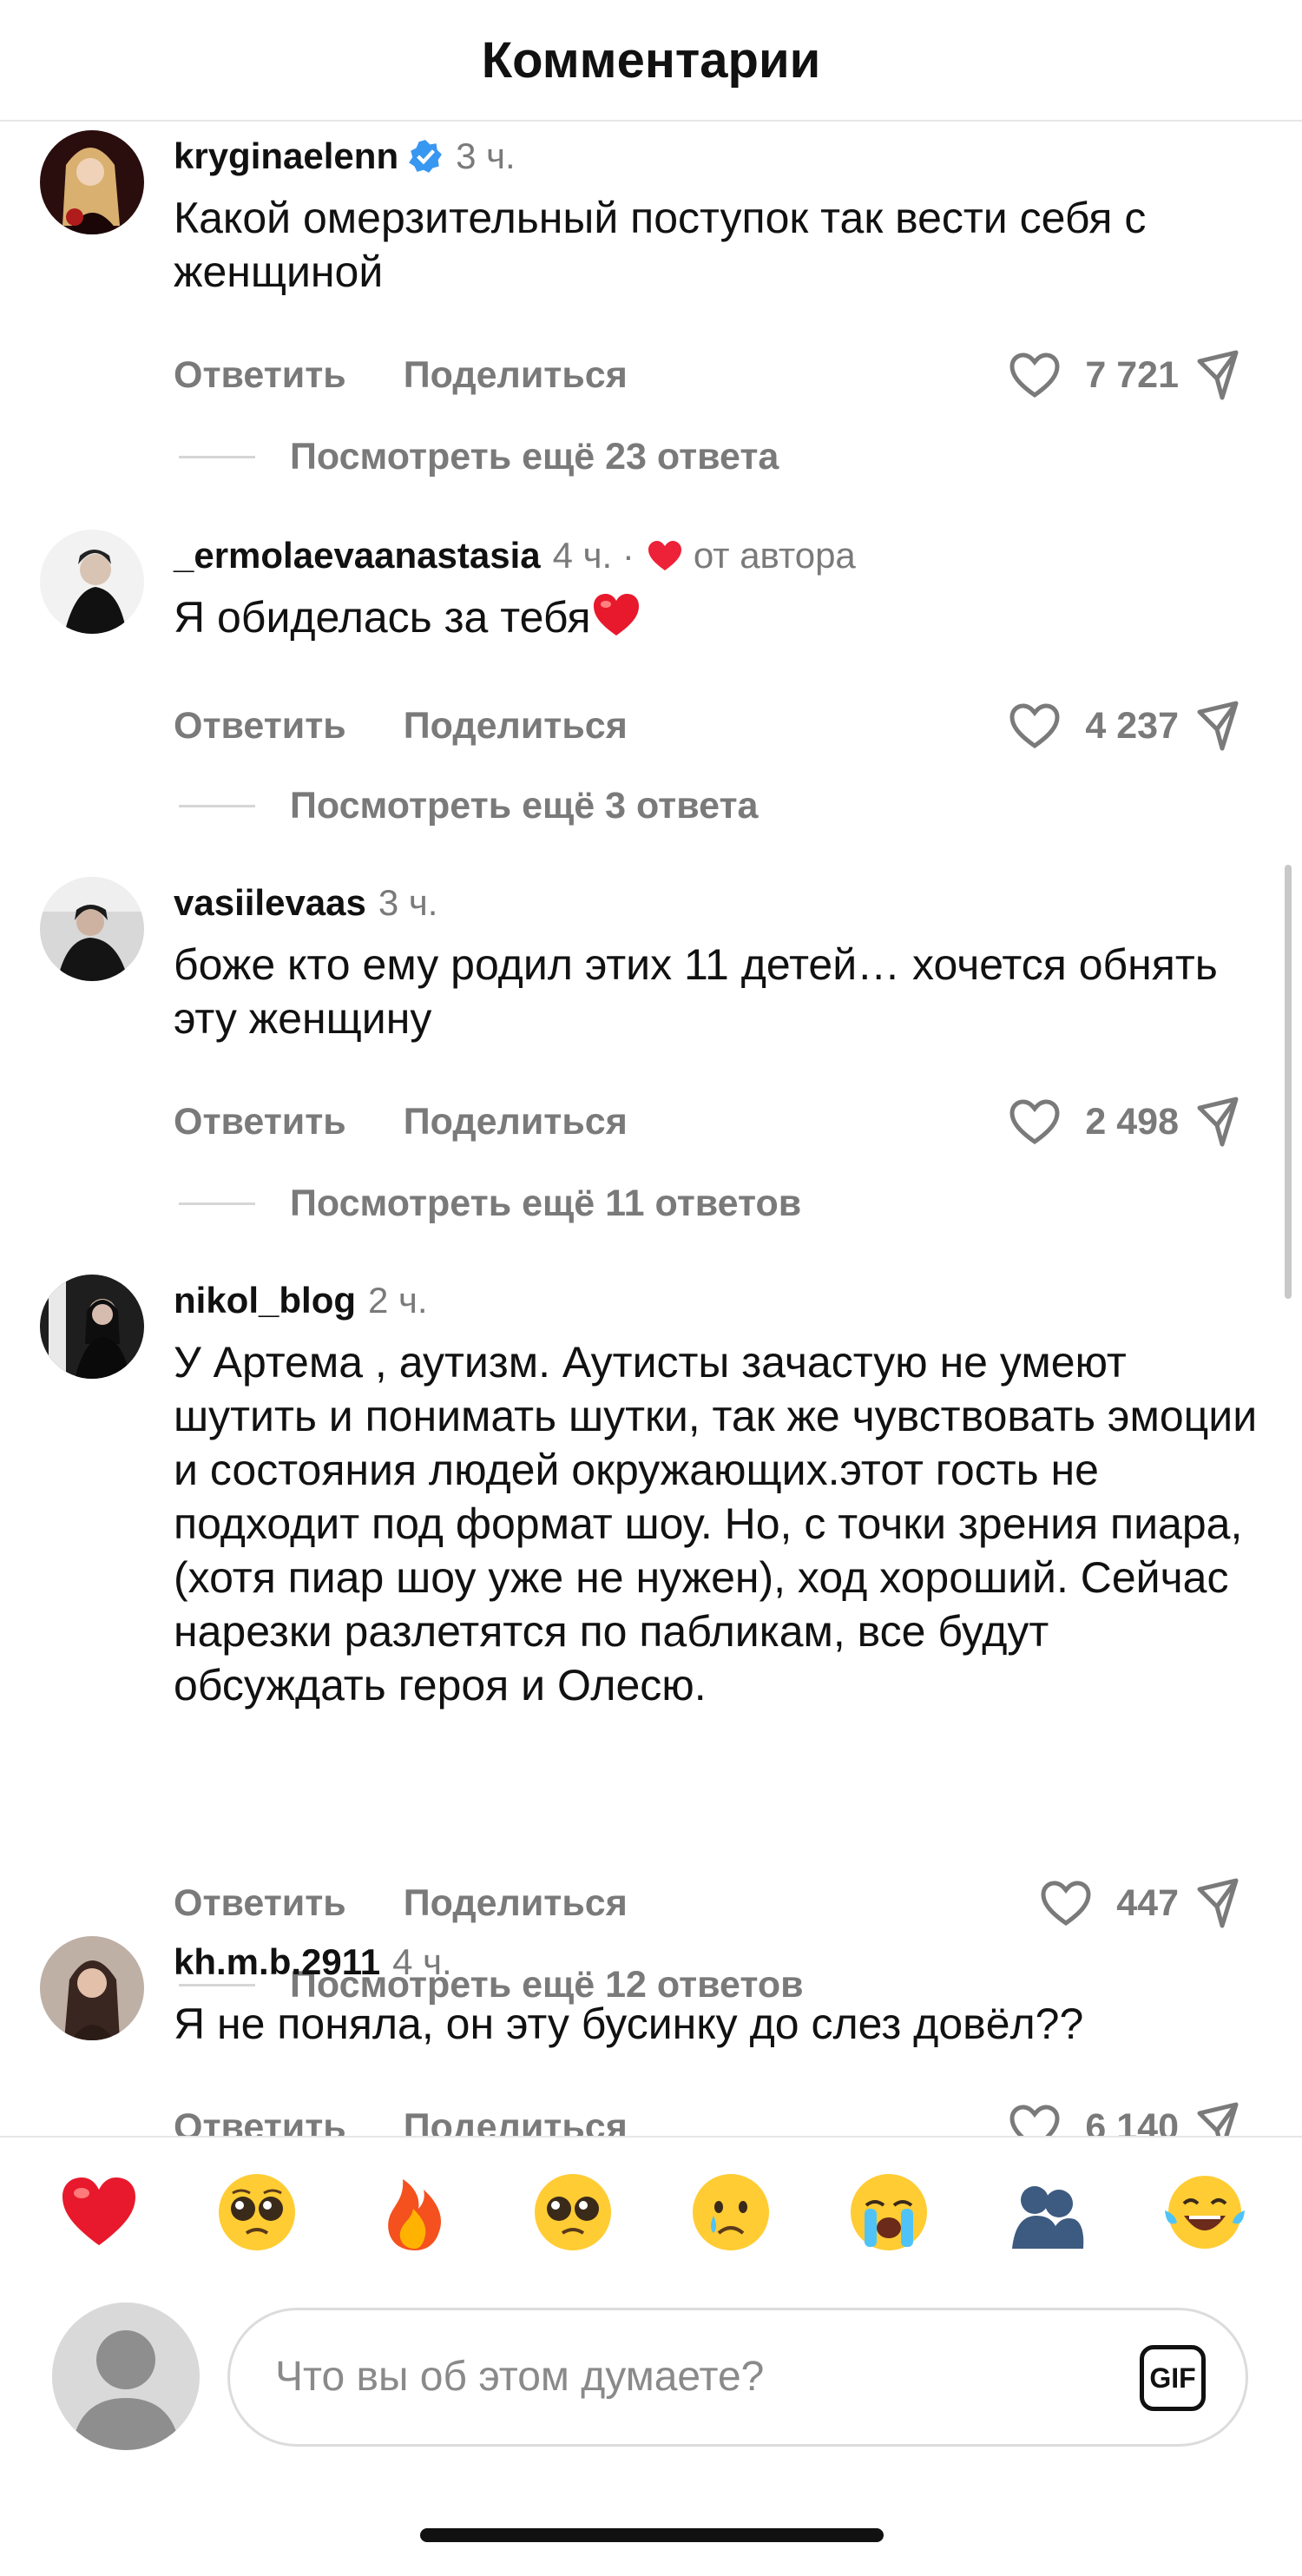 Image resolution: width=1302 pixels, height=2576 pixels. What do you see at coordinates (1147, 1902) in the screenshot?
I see `like-count: 447` at bounding box center [1147, 1902].